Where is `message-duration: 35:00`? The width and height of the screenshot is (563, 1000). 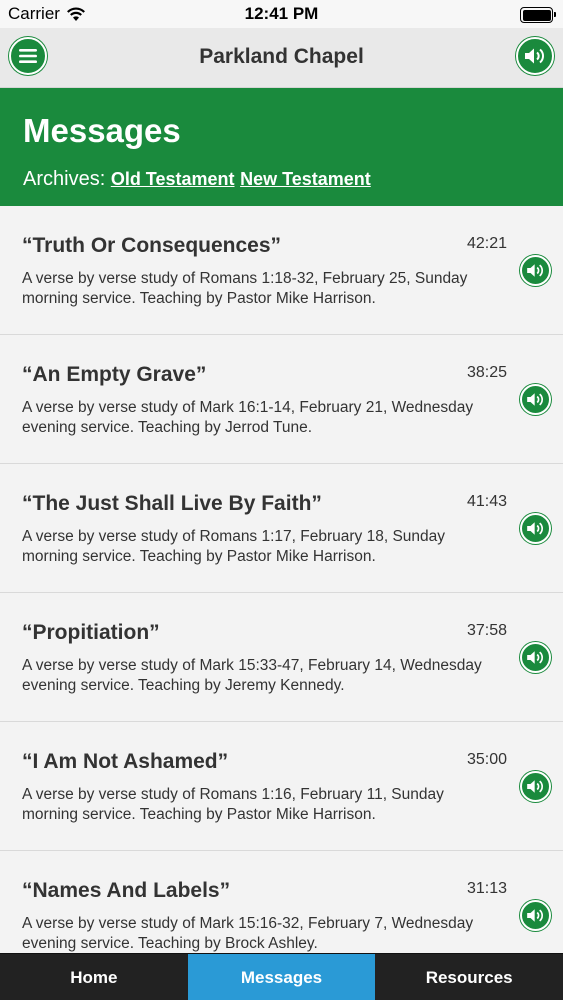 message-duration: 35:00 is located at coordinates (486, 759).